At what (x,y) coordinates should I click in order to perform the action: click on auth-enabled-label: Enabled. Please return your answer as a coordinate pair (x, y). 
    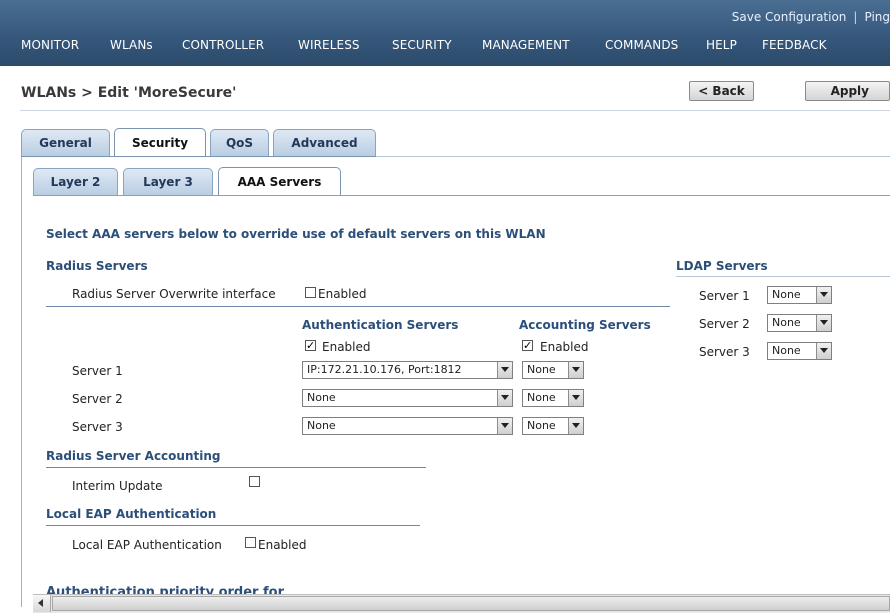
    Looking at the image, I should click on (346, 347).